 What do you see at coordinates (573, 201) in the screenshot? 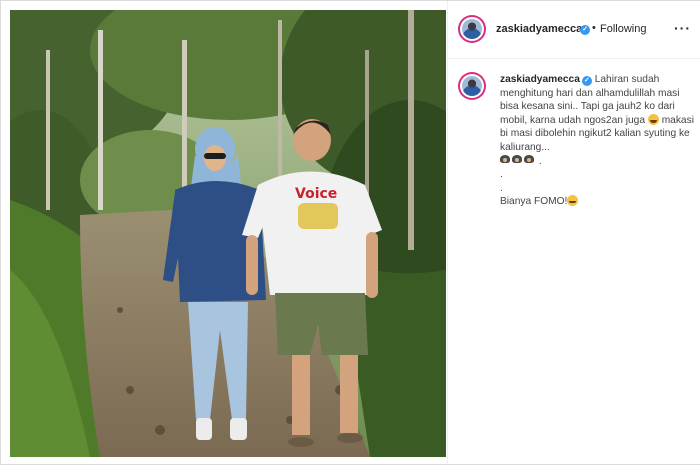
I see `grinning-sweat-emoji-icon` at bounding box center [573, 201].